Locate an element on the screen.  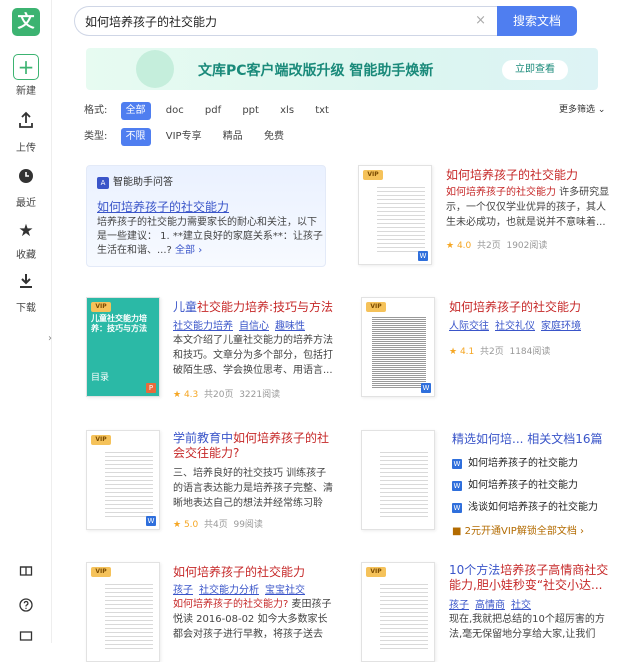
result-title: 学前教育中如何培养孩子的社会交往能力? is located at coordinates (253, 446).